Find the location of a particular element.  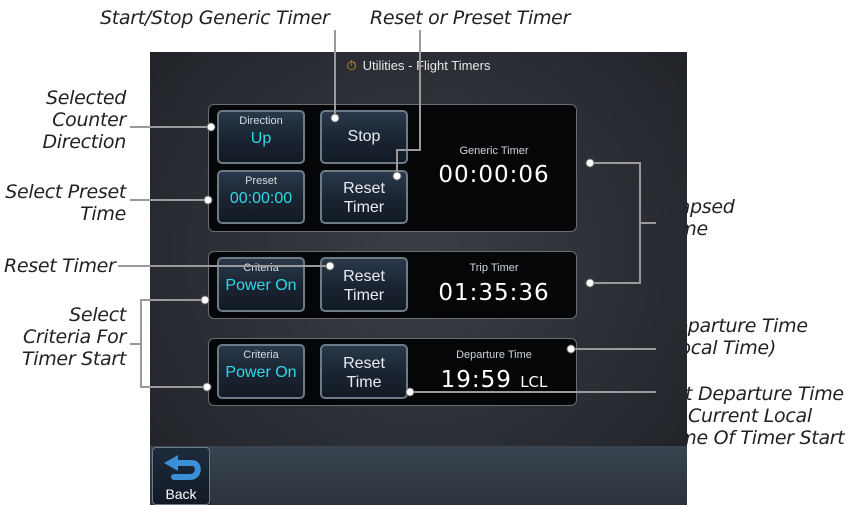

departure-time-value: 19:59 LCL is located at coordinates (494, 380).